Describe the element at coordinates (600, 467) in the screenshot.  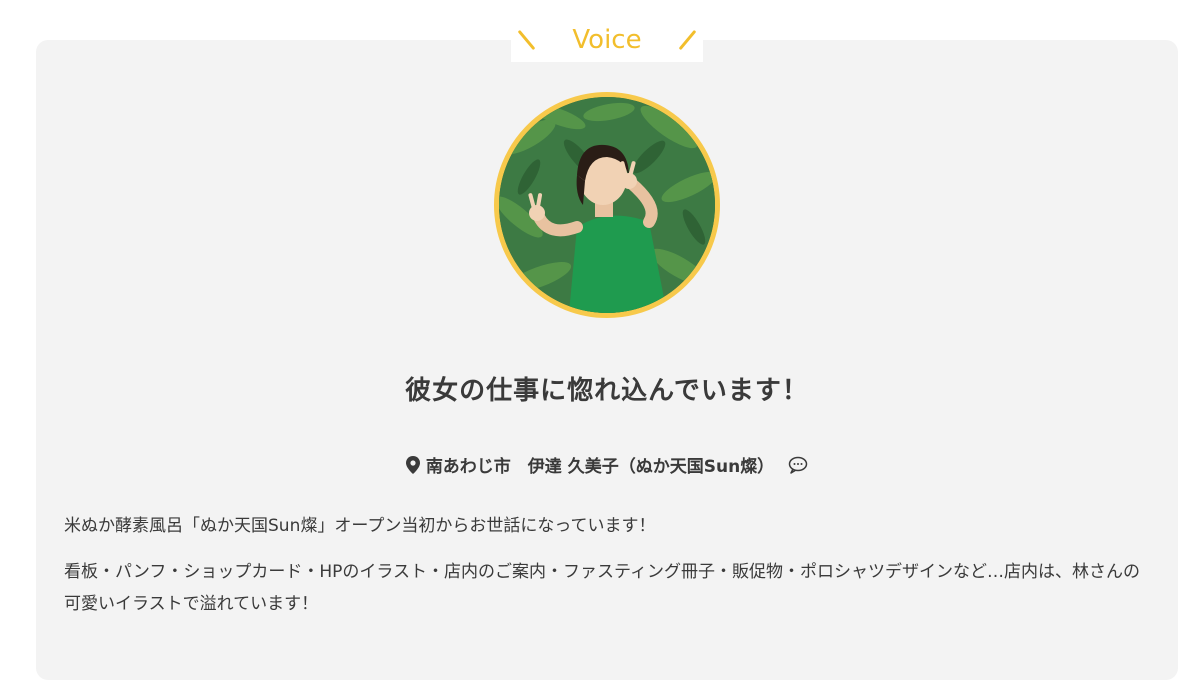
I see `testimonial-author: 南あわじ市 伊達 久美子（ぬか天国Sun燦）` at that location.